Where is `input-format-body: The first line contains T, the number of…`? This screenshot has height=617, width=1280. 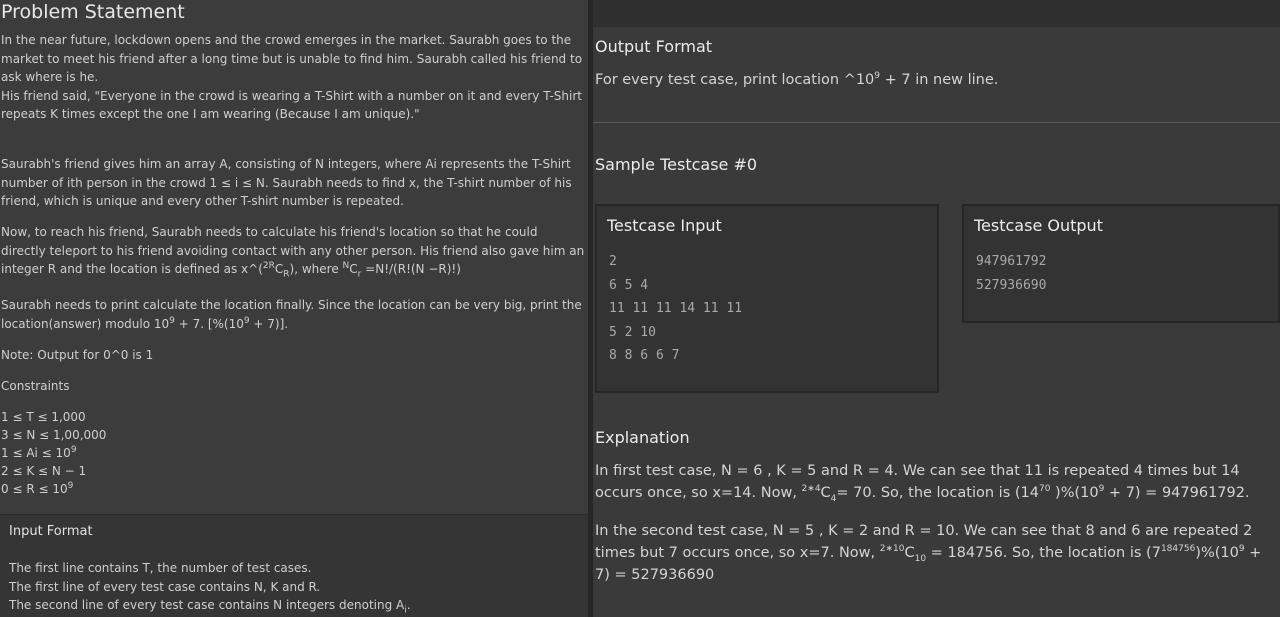
input-format-body: The first line contains T, the number of… is located at coordinates (210, 588).